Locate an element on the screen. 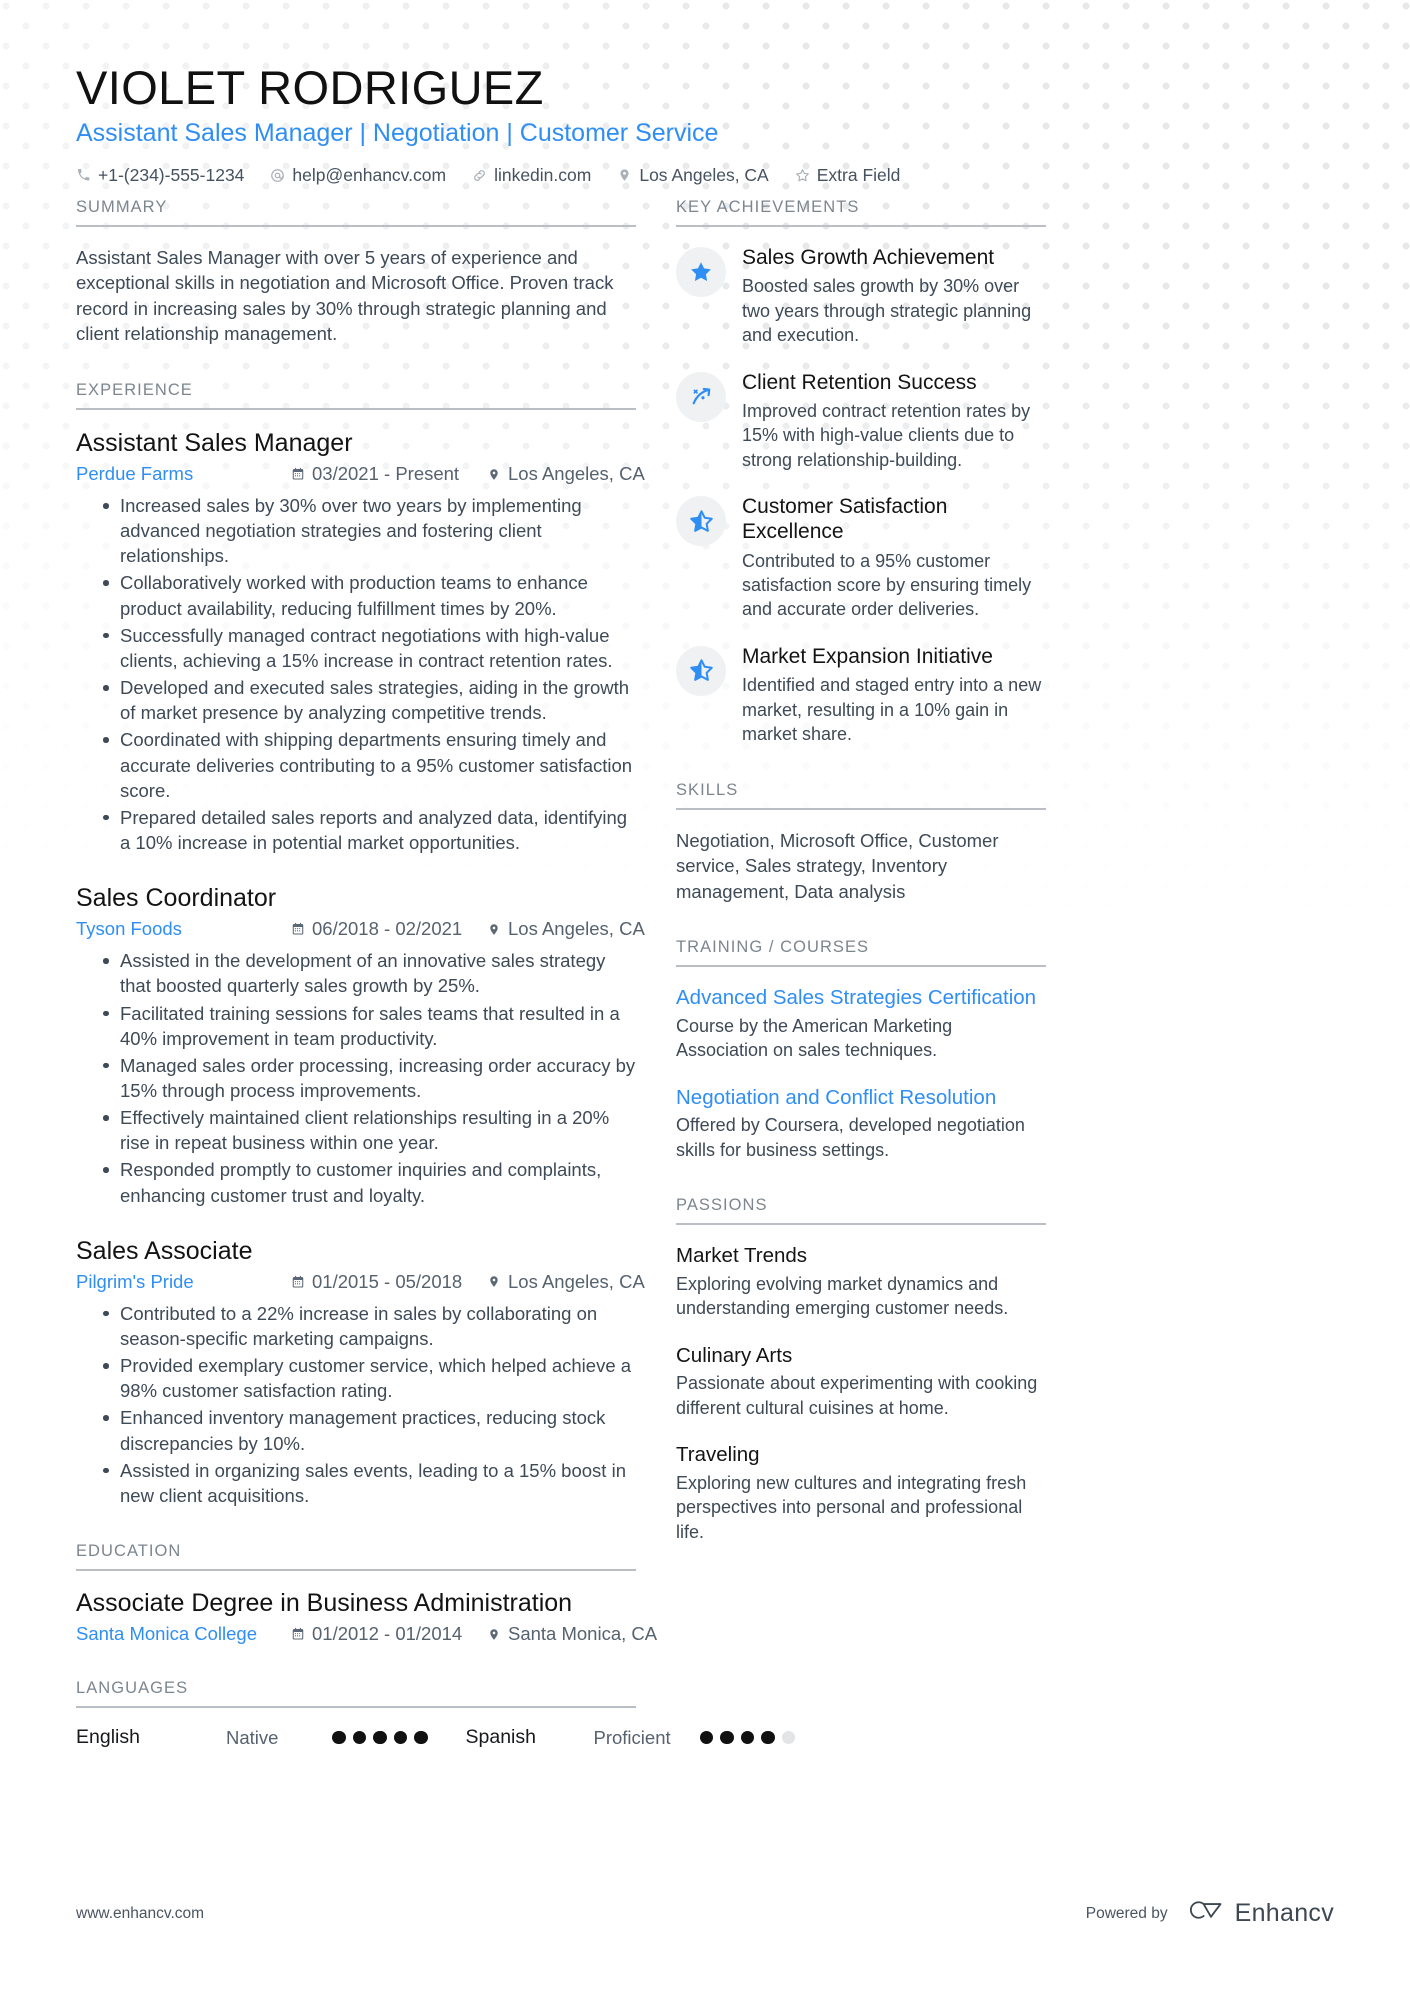 The height and width of the screenshot is (1995, 1410). languages-row: English Native Spanish Proficient is located at coordinates (435, 1737).